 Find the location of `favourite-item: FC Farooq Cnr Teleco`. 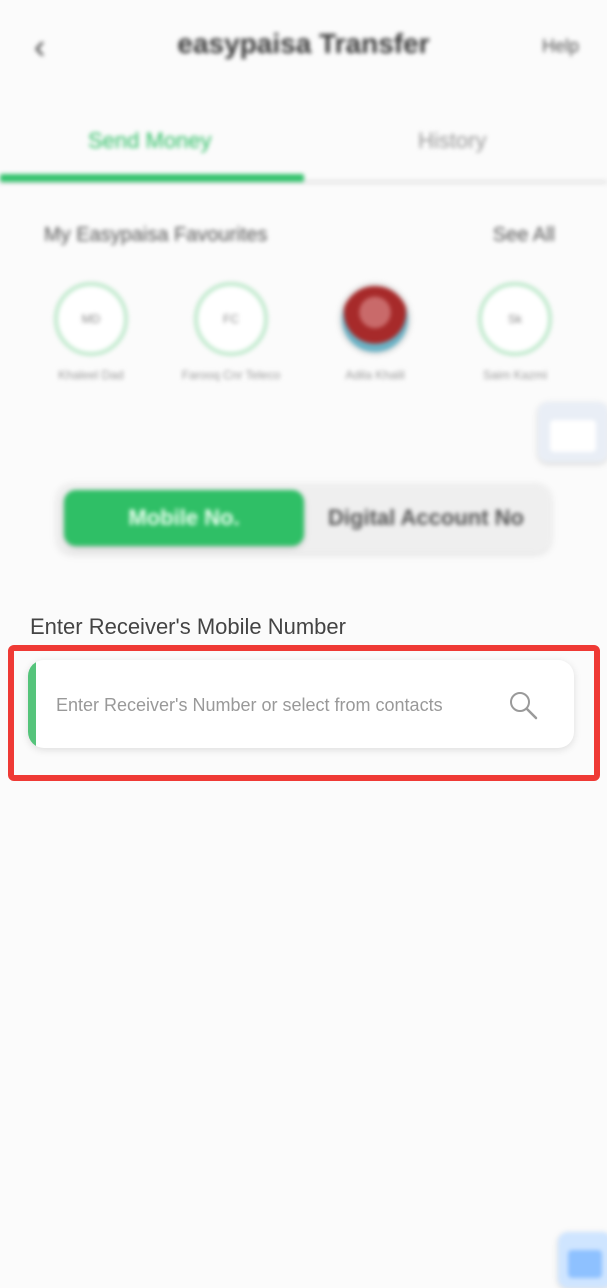

favourite-item: FC Farooq Cnr Teleco is located at coordinates (231, 332).